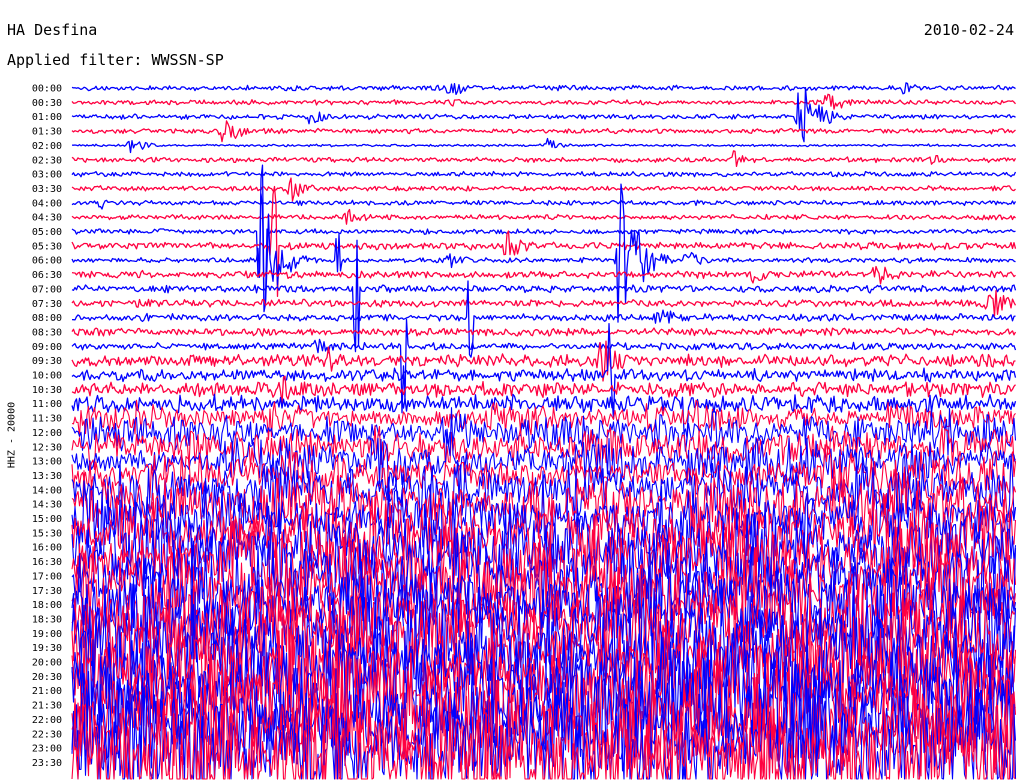 Image resolution: width=1024 pixels, height=780 pixels. What do you see at coordinates (47, 476) in the screenshot?
I see `row-label: 13:30` at bounding box center [47, 476].